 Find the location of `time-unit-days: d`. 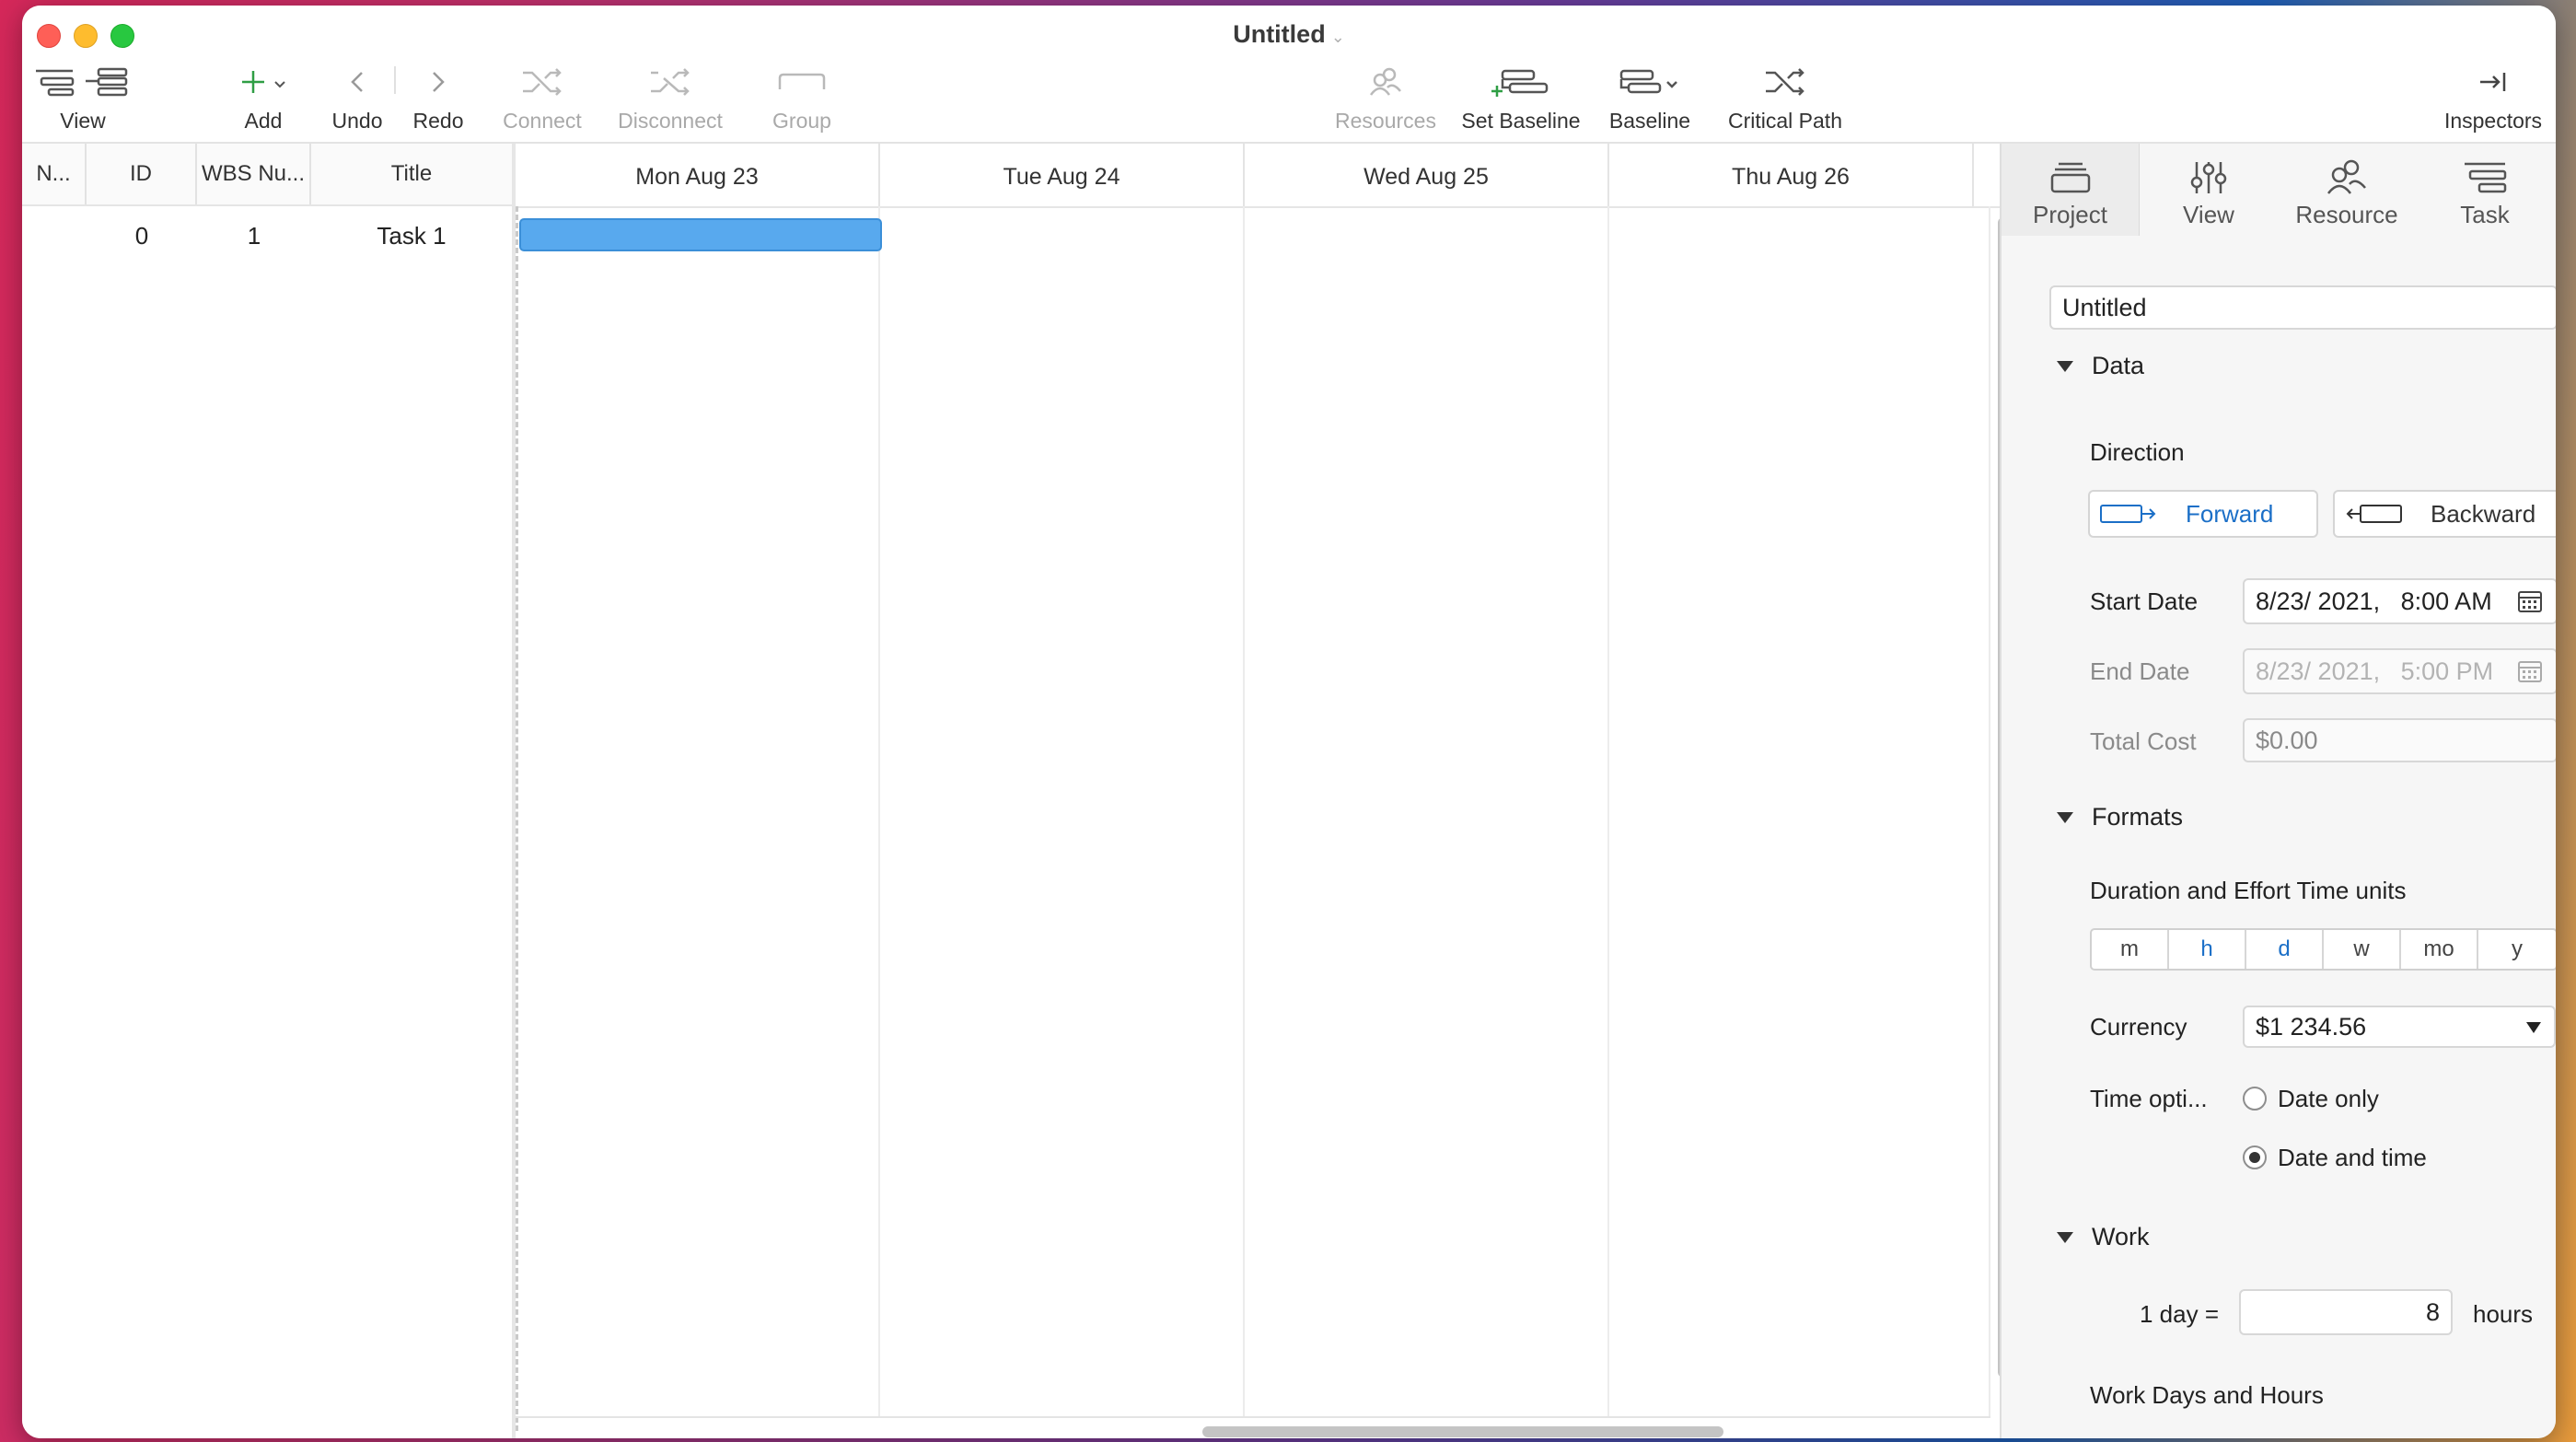

time-unit-days: d is located at coordinates (2285, 949).